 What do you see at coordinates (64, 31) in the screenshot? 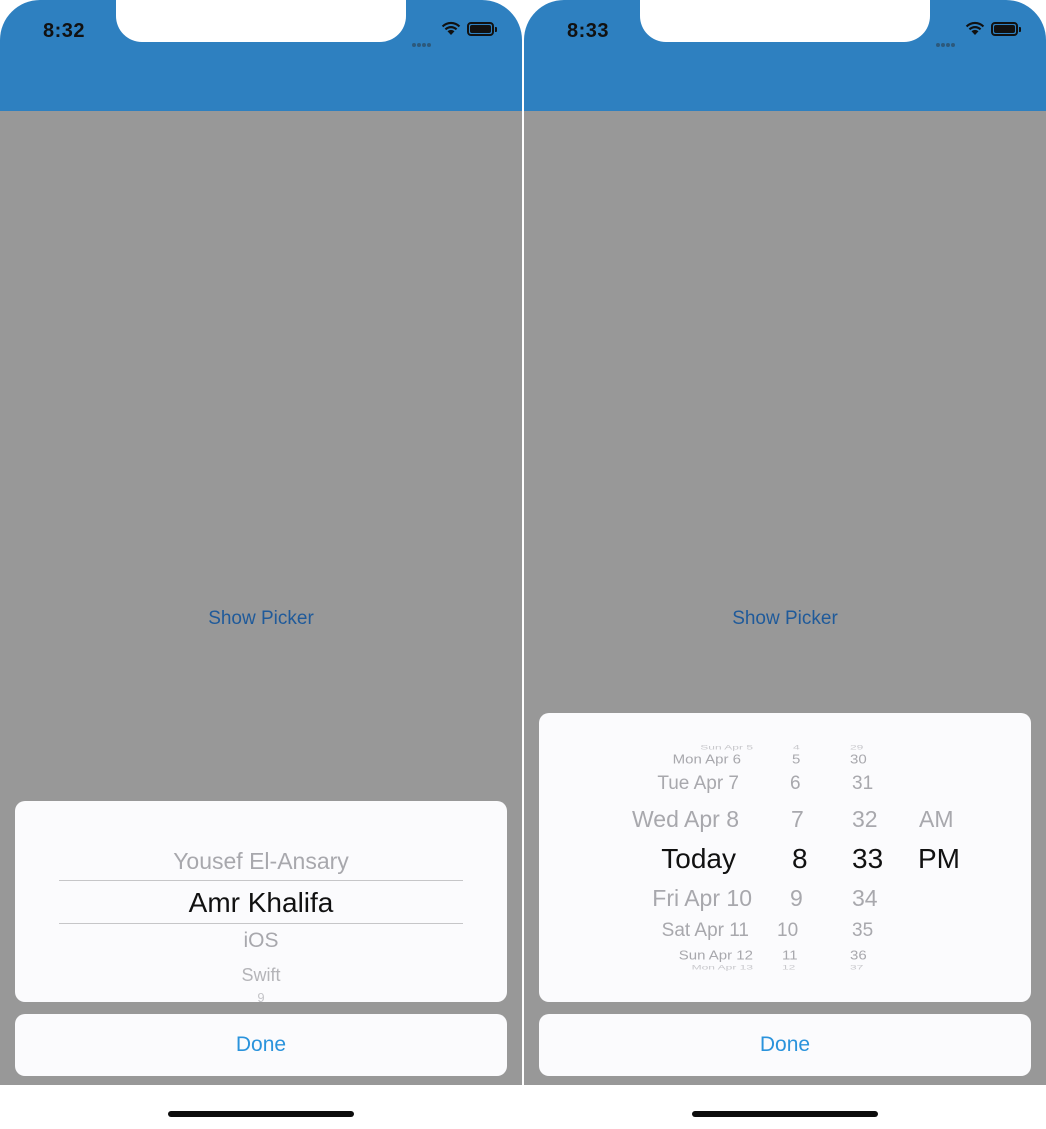
I see `status-time: 8:32` at bounding box center [64, 31].